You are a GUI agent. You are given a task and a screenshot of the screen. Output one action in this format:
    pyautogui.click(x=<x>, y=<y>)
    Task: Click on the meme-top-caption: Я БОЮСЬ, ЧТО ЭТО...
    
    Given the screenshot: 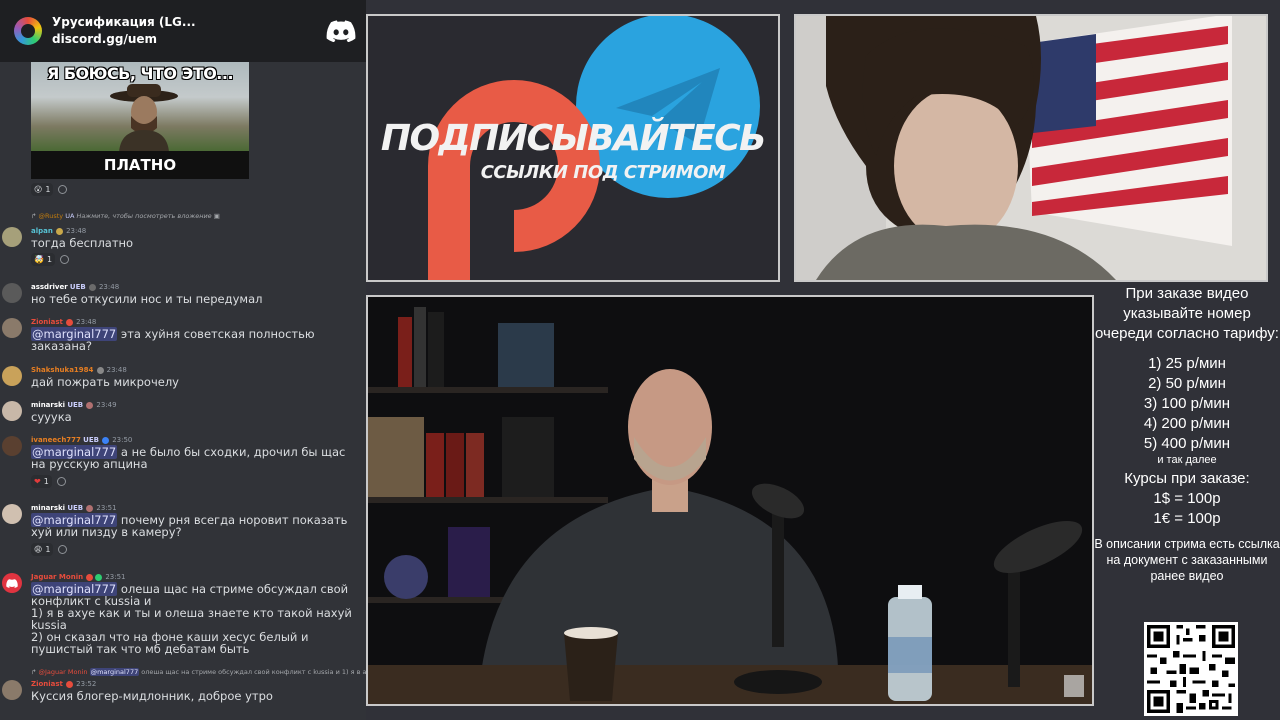 What is the action you would take?
    pyautogui.click(x=140, y=73)
    